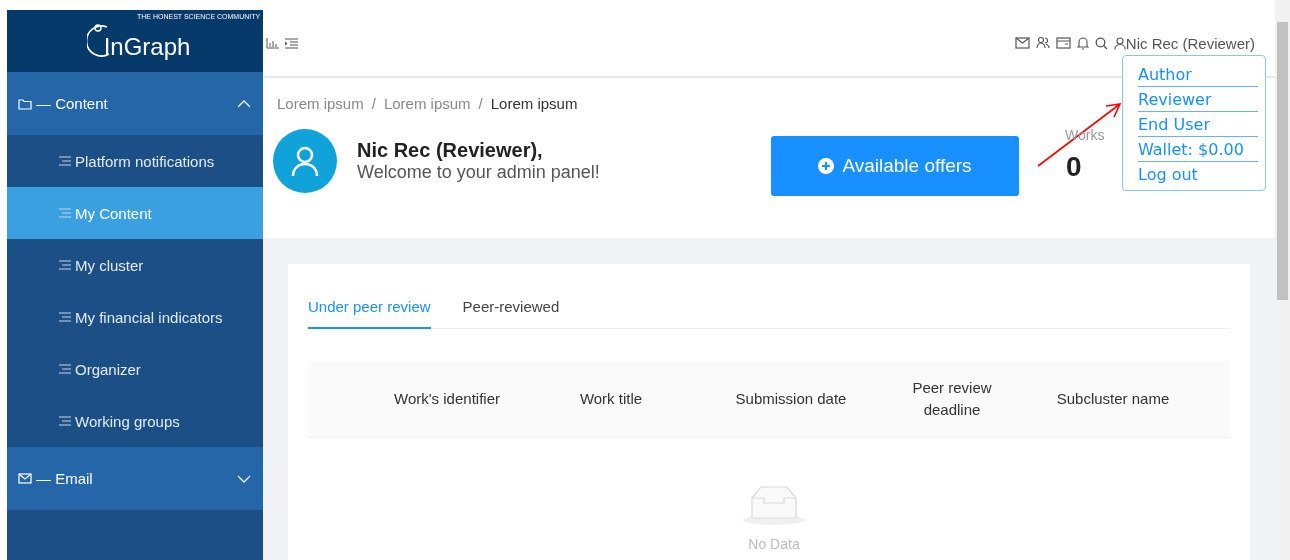  What do you see at coordinates (1082, 43) in the screenshot?
I see `bell-icon` at bounding box center [1082, 43].